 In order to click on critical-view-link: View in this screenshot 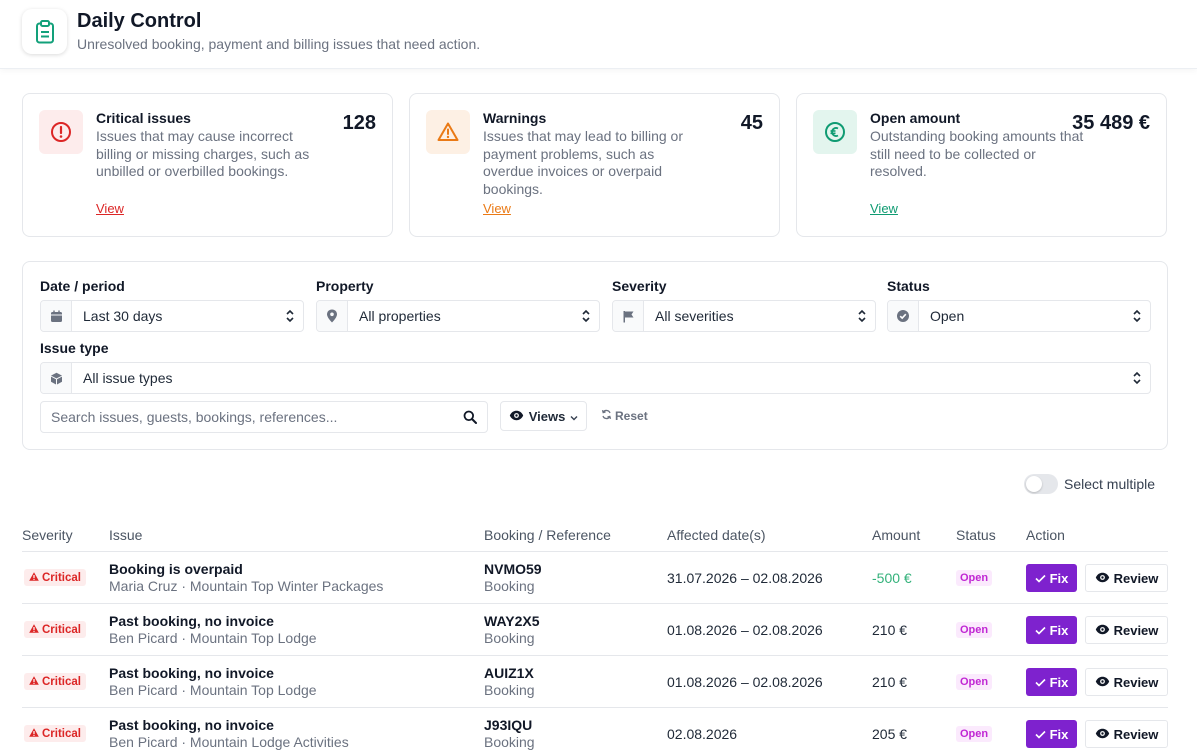, I will do `click(110, 208)`.